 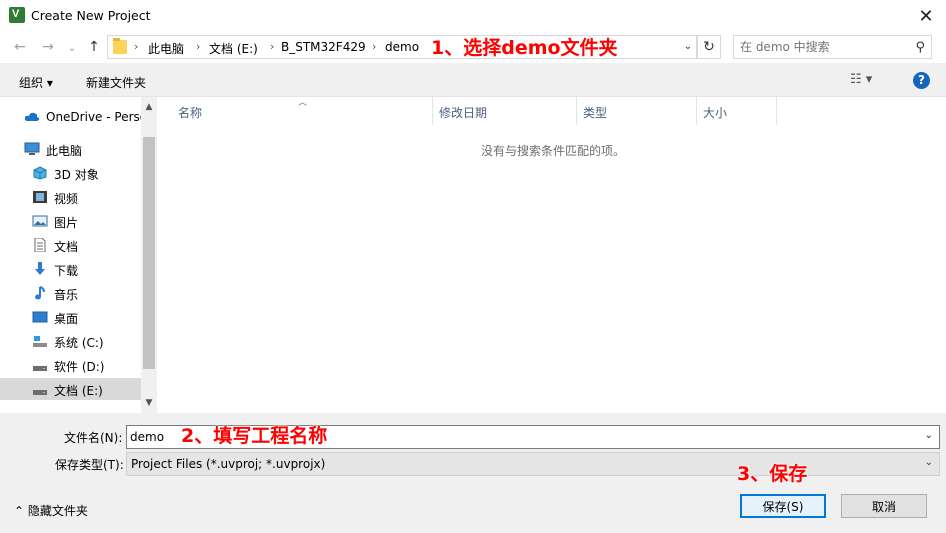 What do you see at coordinates (93, 438) in the screenshot?
I see `filename-label: 文件名(N):` at bounding box center [93, 438].